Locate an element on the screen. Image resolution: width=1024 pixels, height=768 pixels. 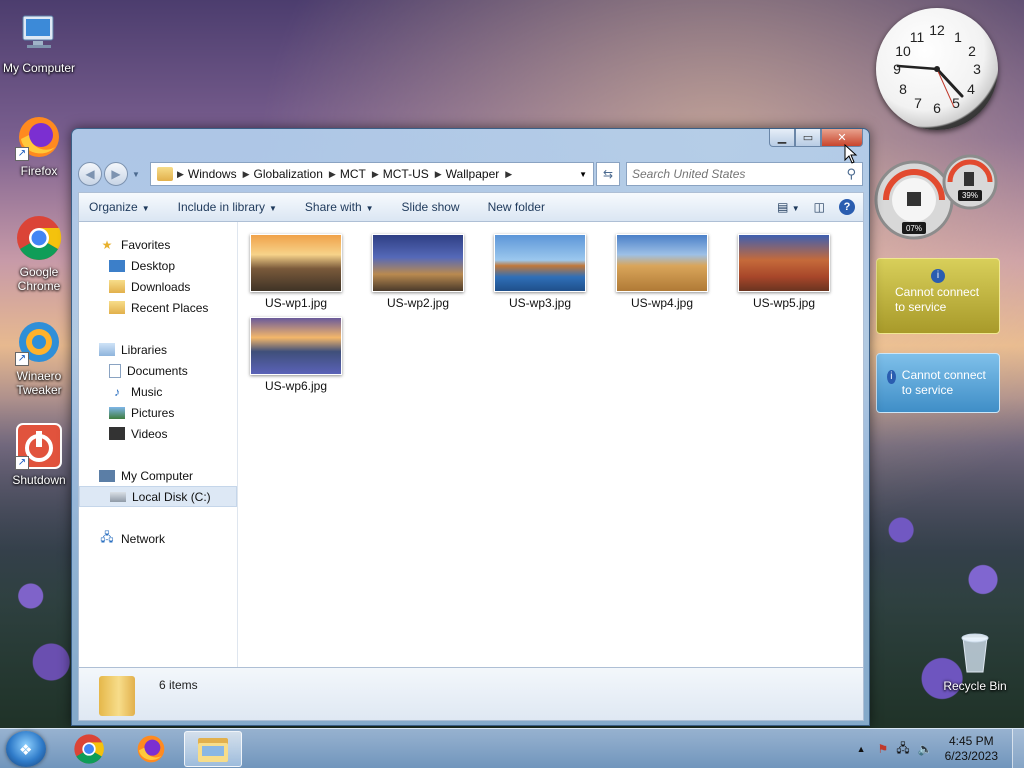
share-label: Share with is located at coordinates (333, 207).